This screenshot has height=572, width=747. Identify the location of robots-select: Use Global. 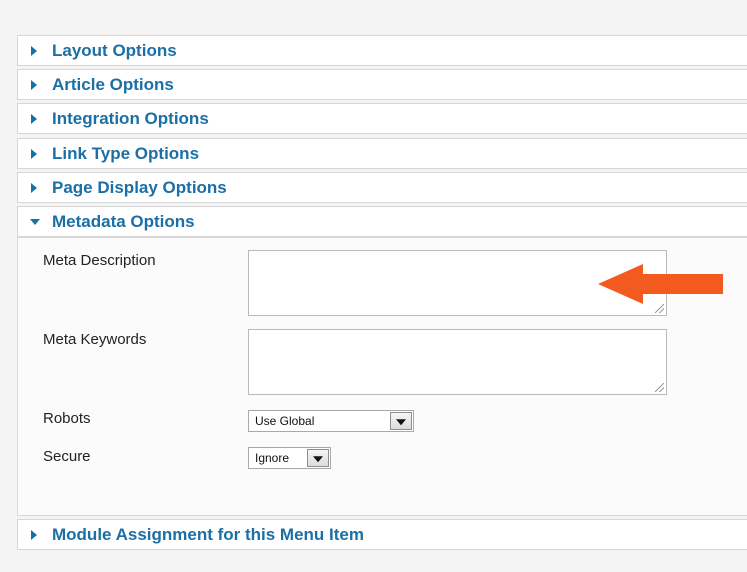
(331, 421).